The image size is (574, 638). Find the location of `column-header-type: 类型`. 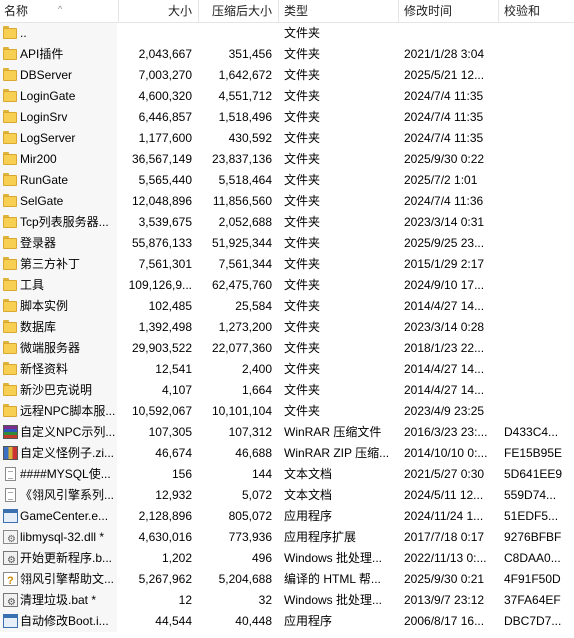

column-header-type: 类型 is located at coordinates (339, 11).